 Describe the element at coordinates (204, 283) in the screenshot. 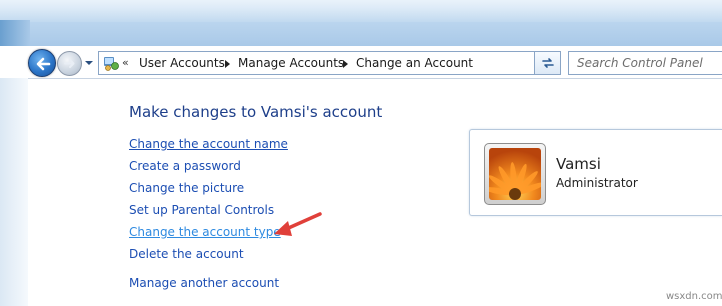

I see `manage-another-account-link: Manage another account` at that location.